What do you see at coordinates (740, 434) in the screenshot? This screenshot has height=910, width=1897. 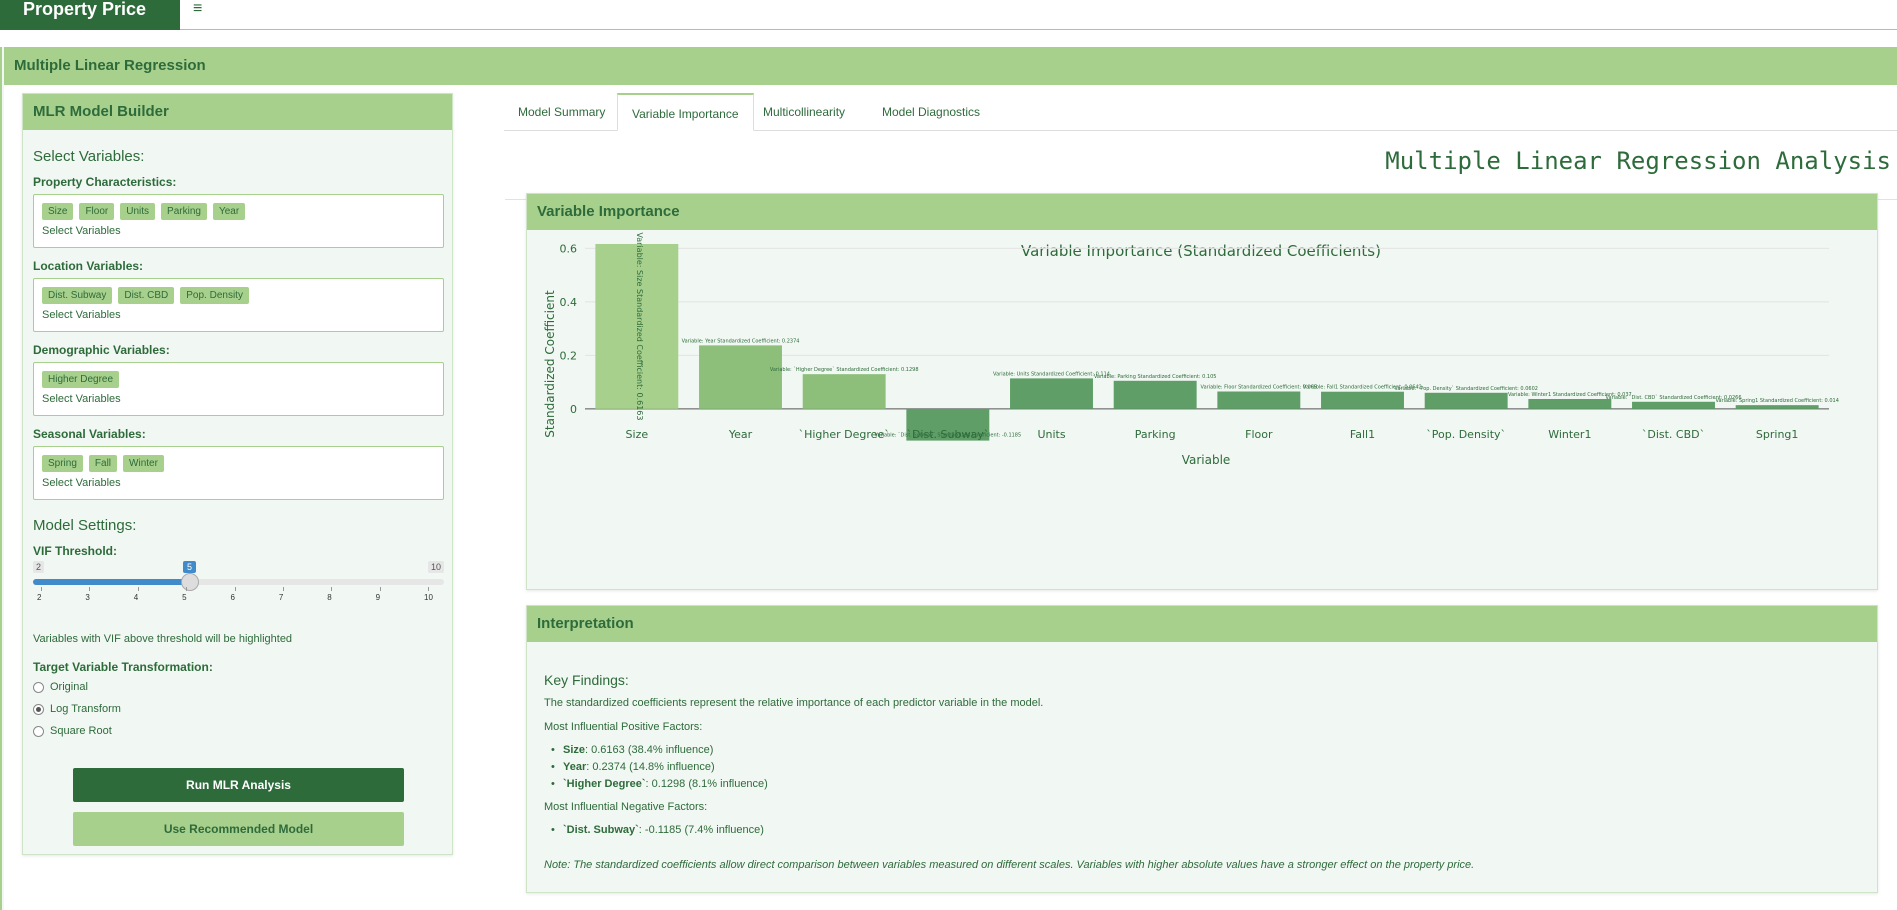 I see `x-tick-label: Year` at bounding box center [740, 434].